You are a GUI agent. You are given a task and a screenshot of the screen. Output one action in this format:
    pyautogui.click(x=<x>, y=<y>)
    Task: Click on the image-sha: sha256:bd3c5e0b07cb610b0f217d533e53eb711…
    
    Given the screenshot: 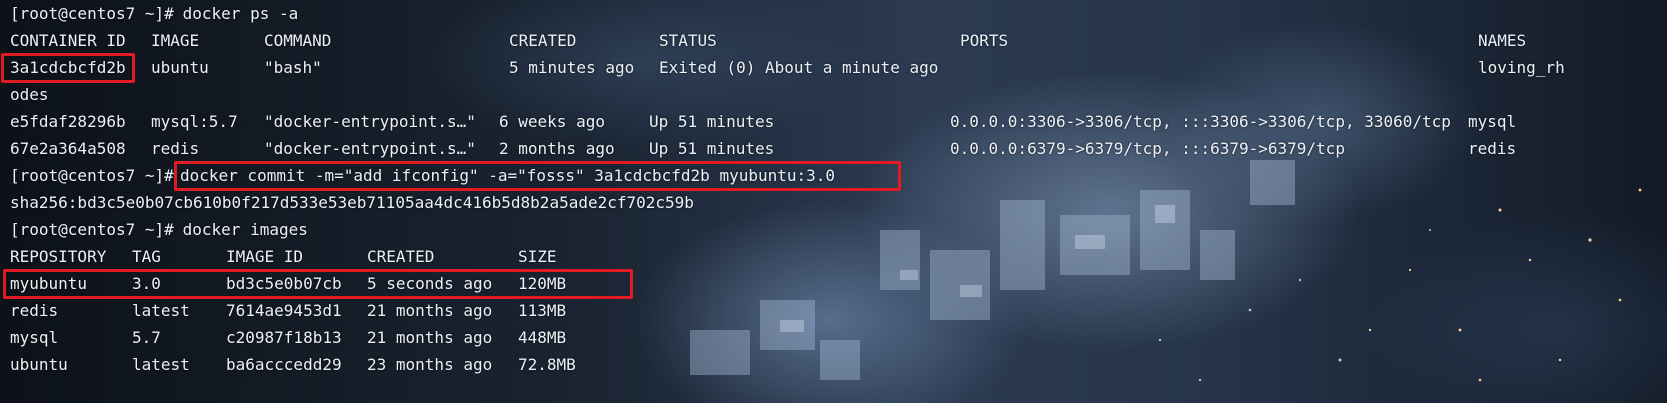 What is the action you would take?
    pyautogui.click(x=352, y=202)
    